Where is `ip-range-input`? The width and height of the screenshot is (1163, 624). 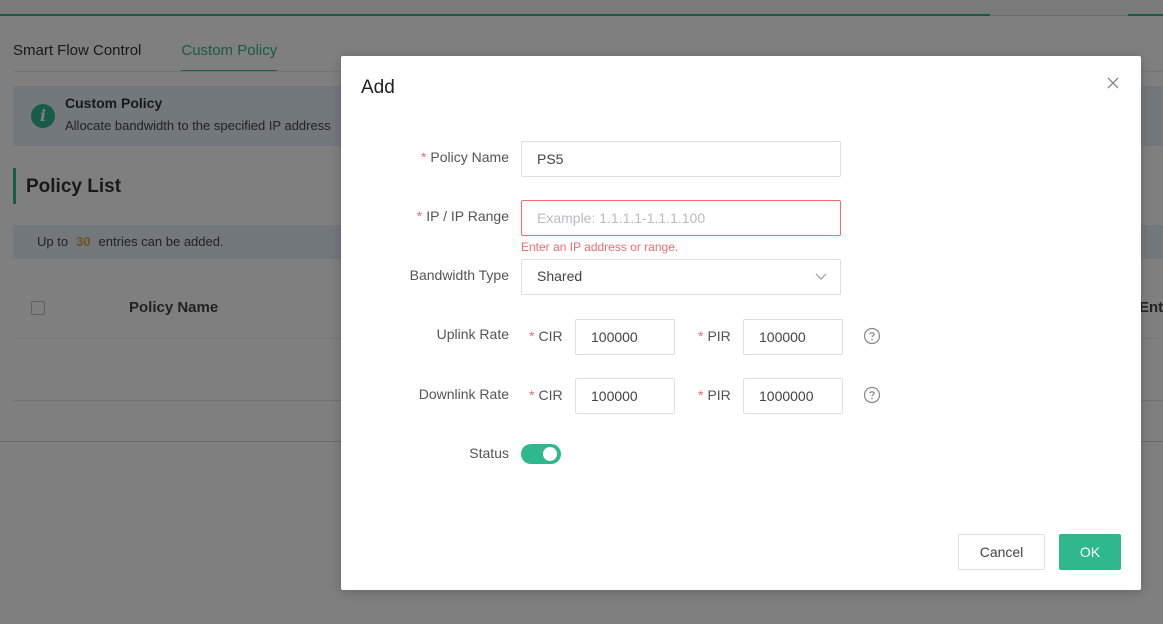 ip-range-input is located at coordinates (681, 218).